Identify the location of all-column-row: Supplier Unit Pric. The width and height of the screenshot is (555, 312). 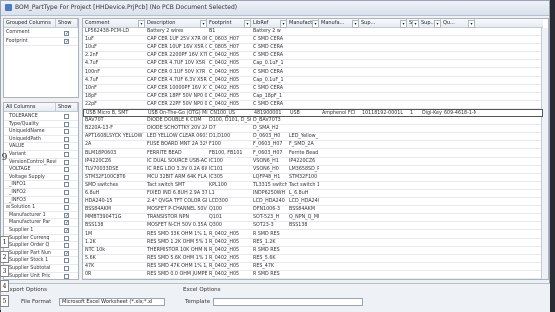
(41, 276).